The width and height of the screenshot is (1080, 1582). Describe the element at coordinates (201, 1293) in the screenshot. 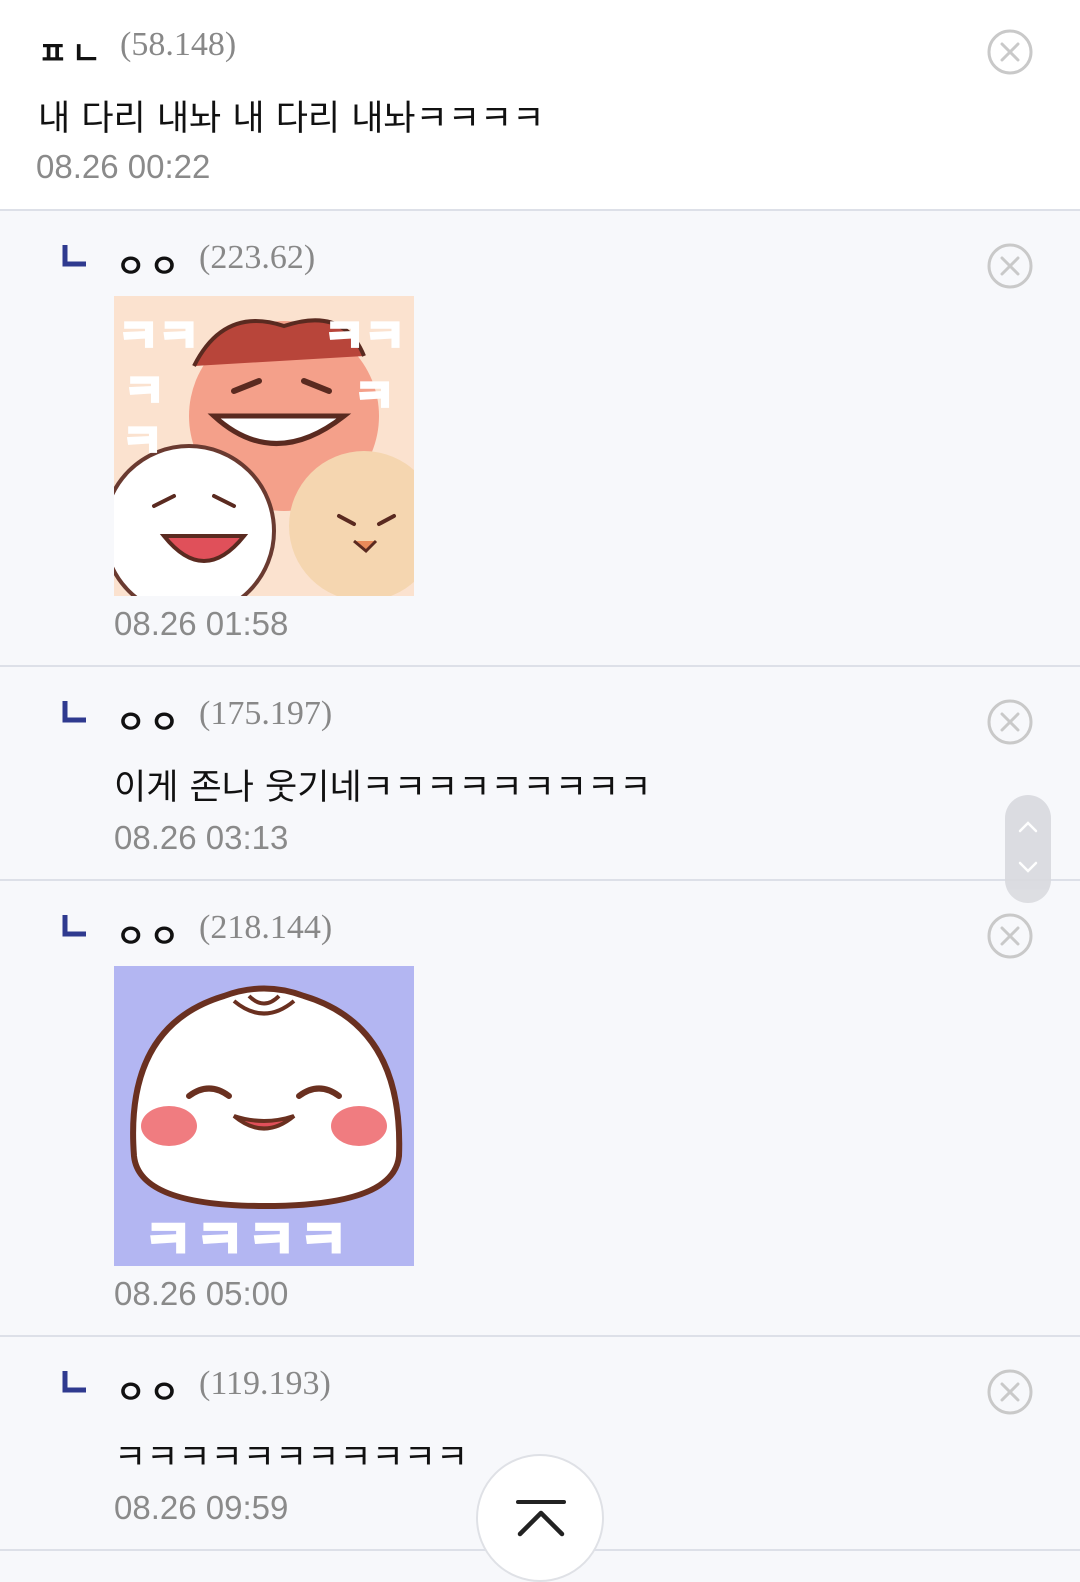

I see `comment-date: 08.26 05:00` at that location.